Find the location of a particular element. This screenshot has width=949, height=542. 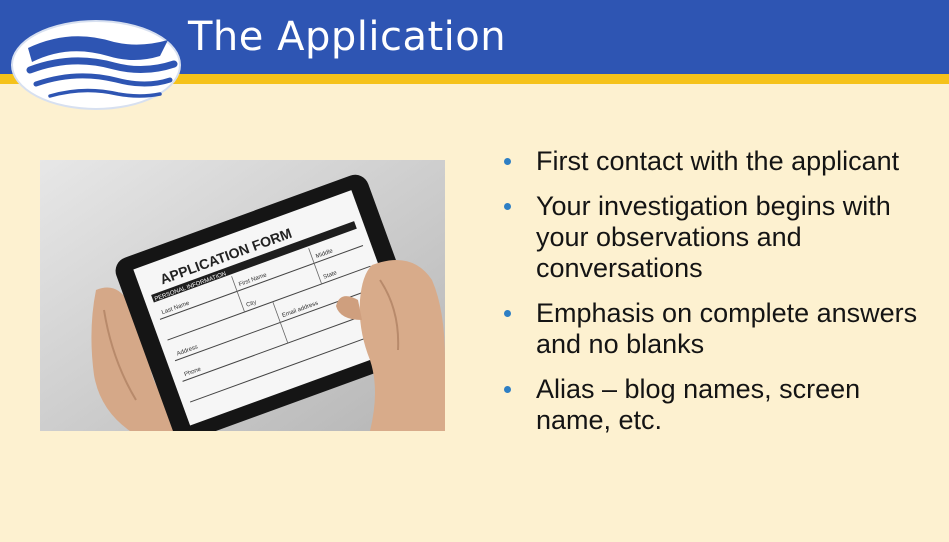

bullet-item: First contact with the applicant is located at coordinates (718, 161).